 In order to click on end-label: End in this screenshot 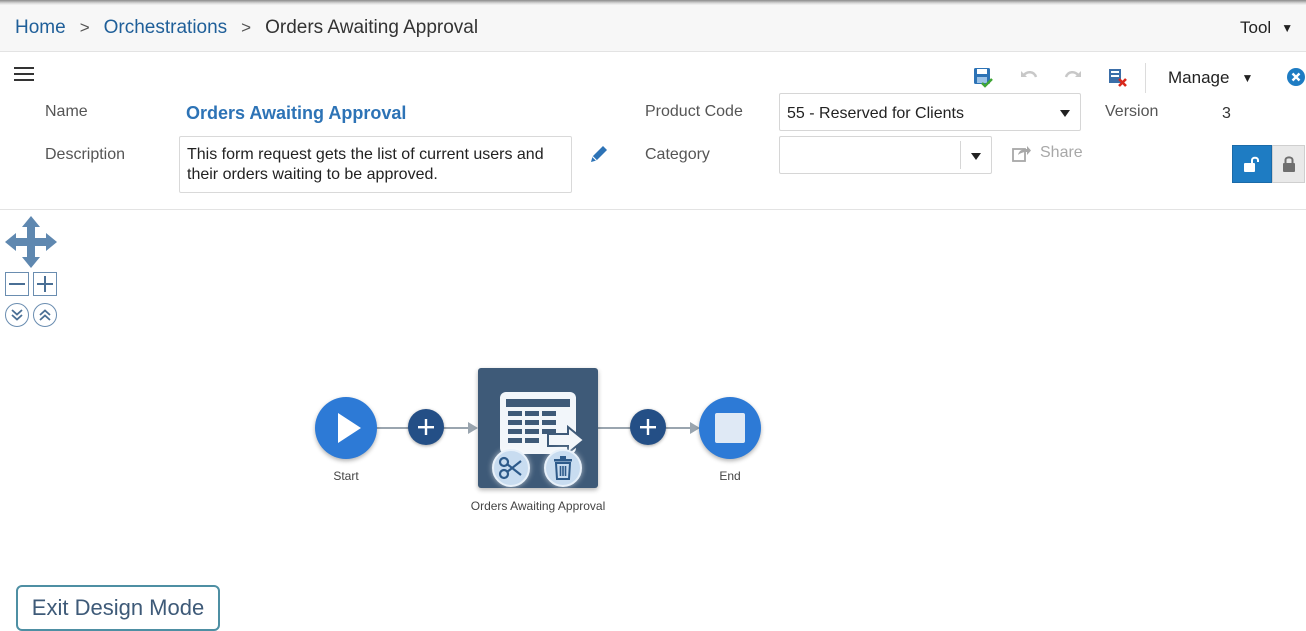, I will do `click(730, 476)`.